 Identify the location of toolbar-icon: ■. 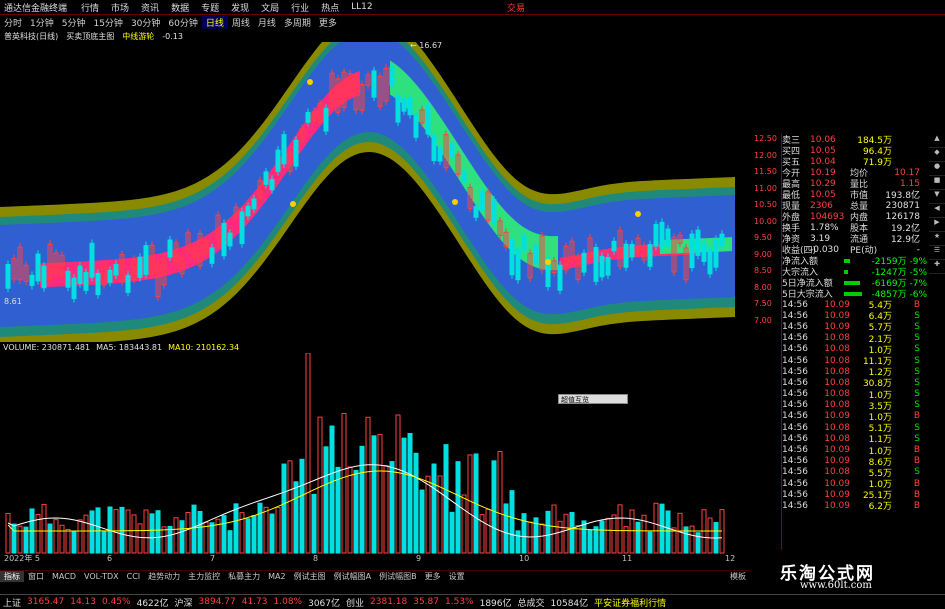
(937, 183).